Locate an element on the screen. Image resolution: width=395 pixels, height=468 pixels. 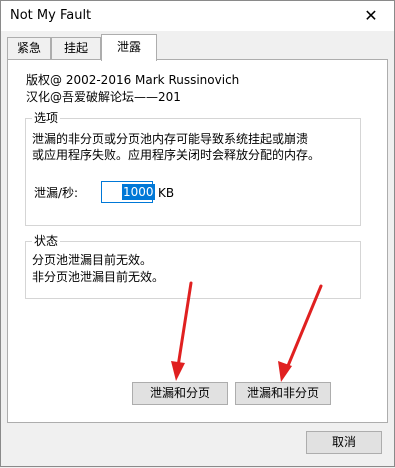
annotation-arrows is located at coordinates (247, 331).